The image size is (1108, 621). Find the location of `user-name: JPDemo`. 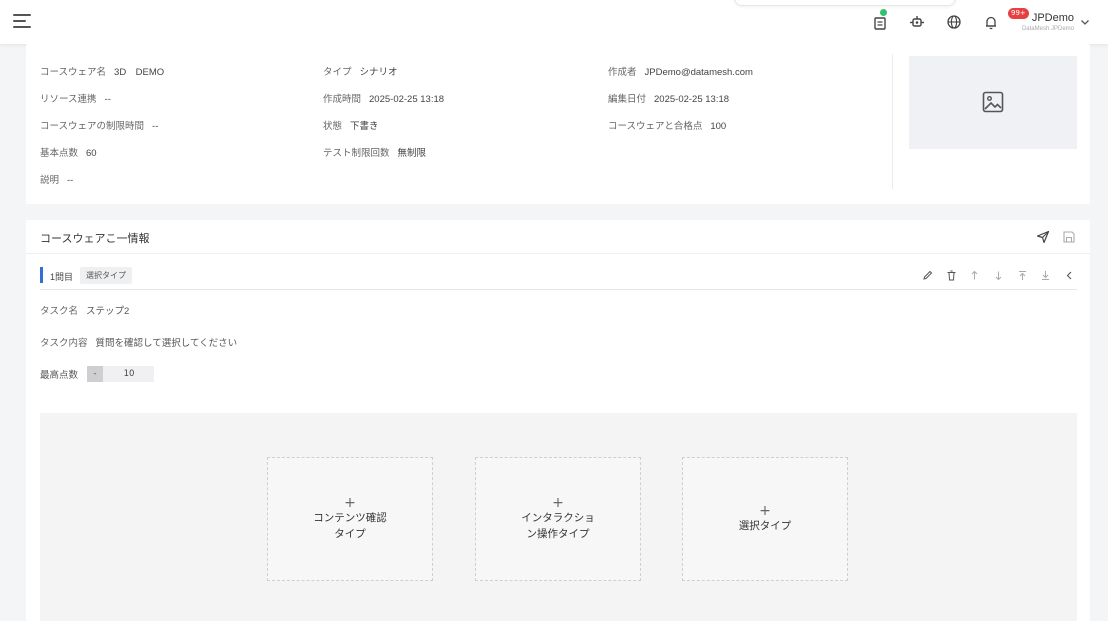

user-name: JPDemo is located at coordinates (1052, 18).